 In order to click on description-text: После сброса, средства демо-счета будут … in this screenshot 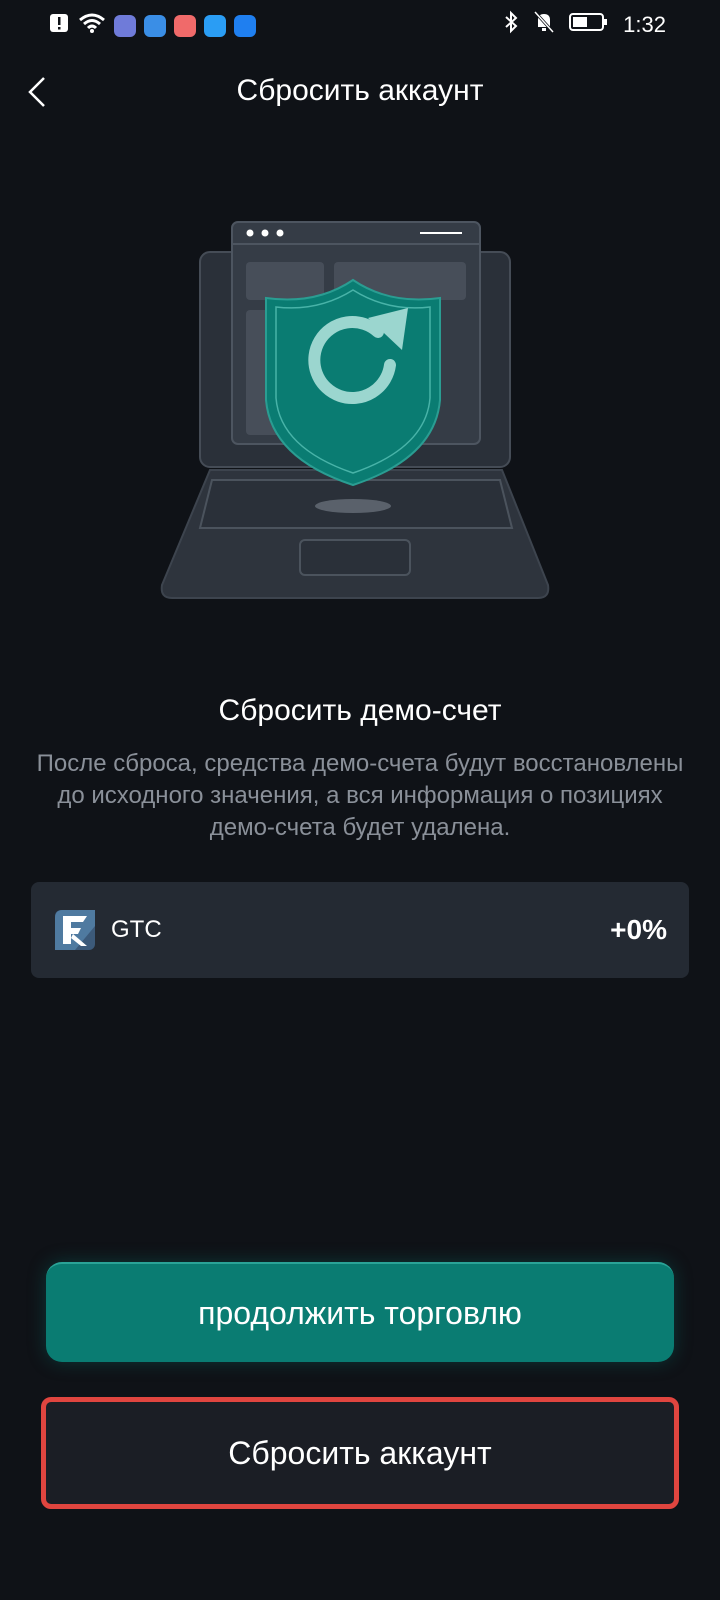, I will do `click(360, 795)`.